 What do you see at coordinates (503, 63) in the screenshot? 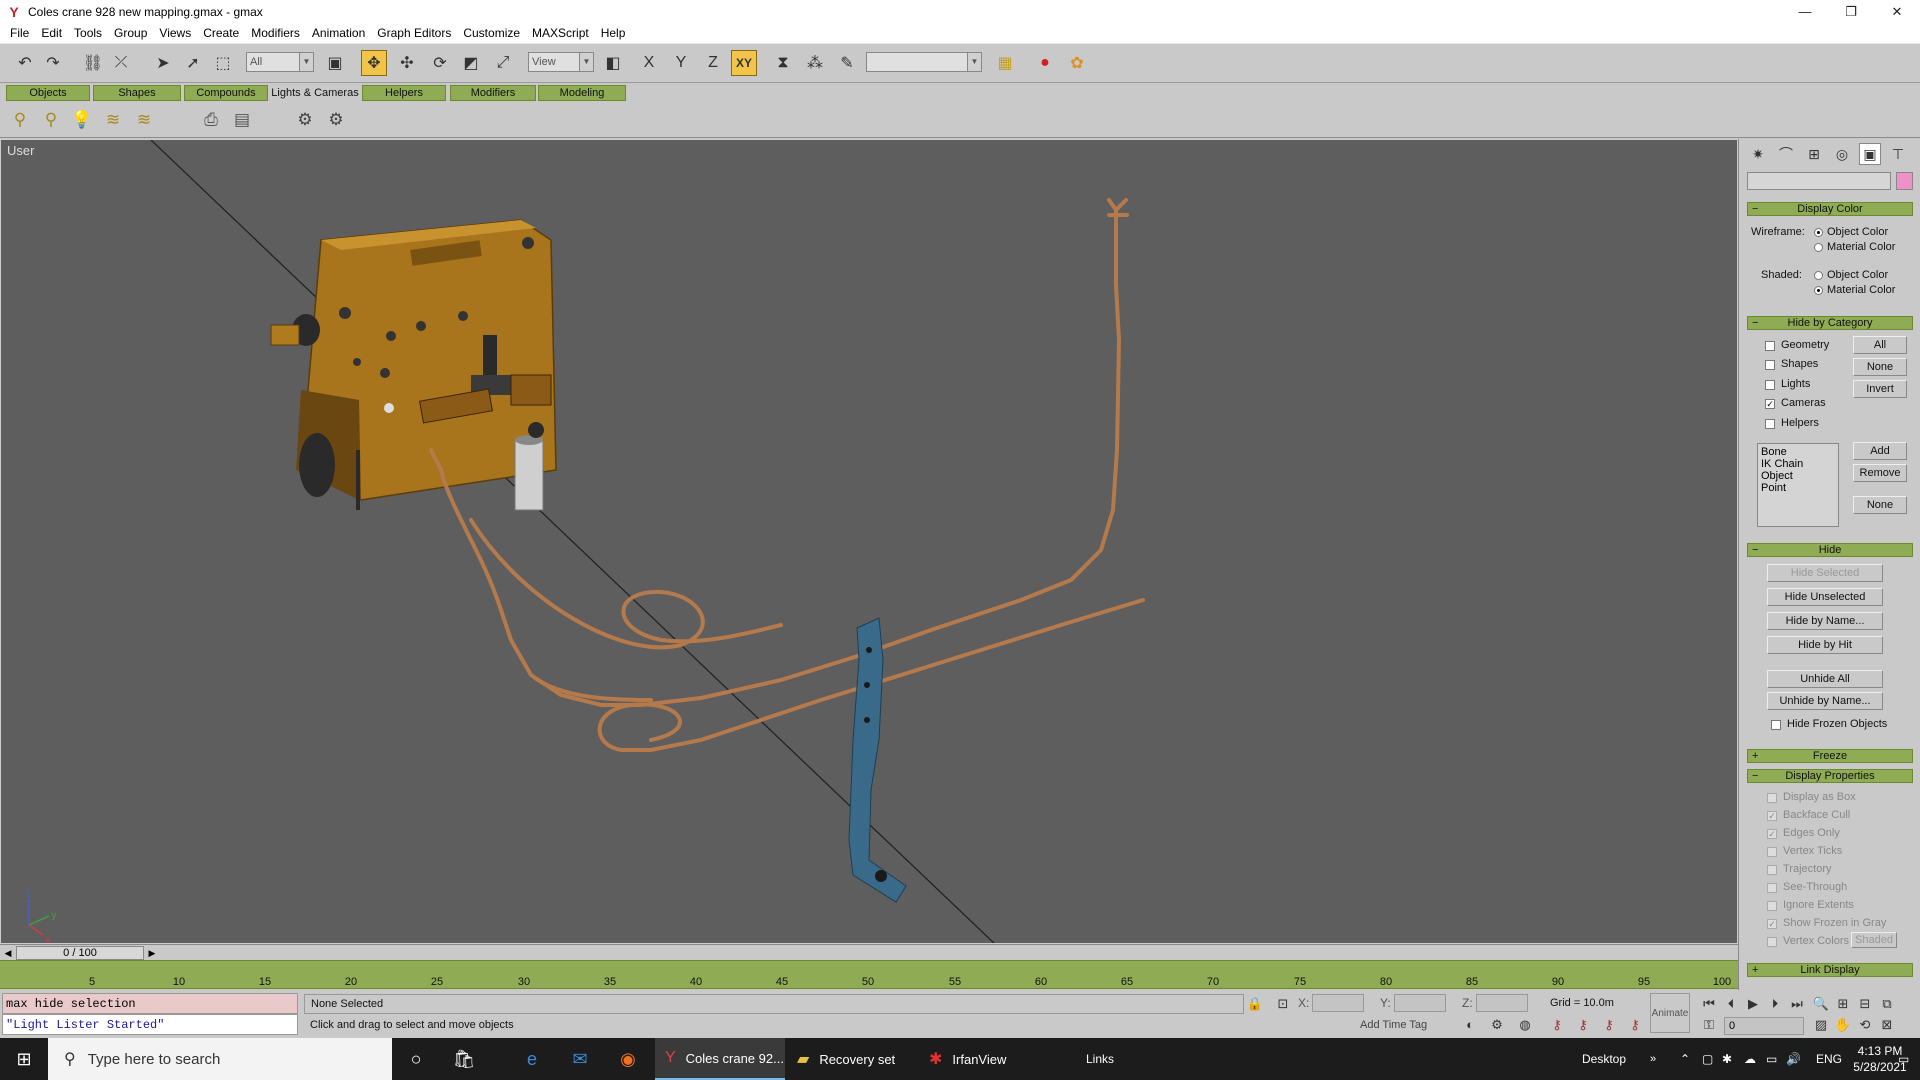
I see `select-and-manipulate-icon: ⤢` at bounding box center [503, 63].